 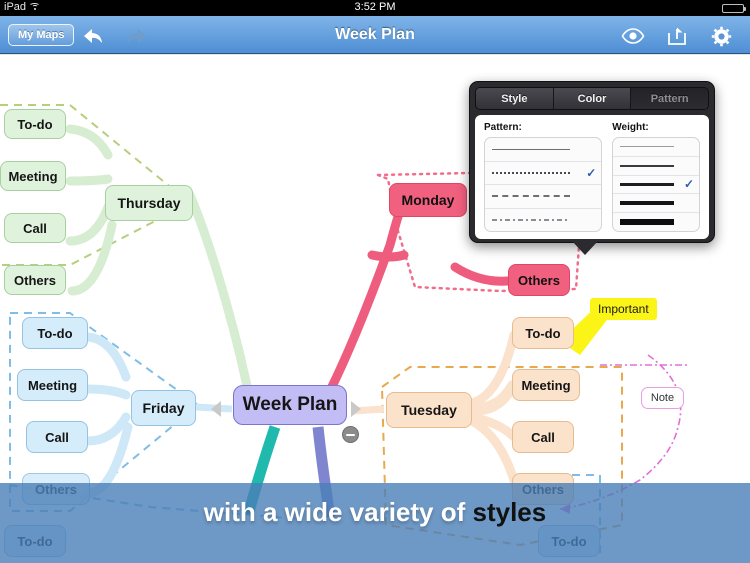 I want to click on tab-style: Style, so click(x=515, y=98).